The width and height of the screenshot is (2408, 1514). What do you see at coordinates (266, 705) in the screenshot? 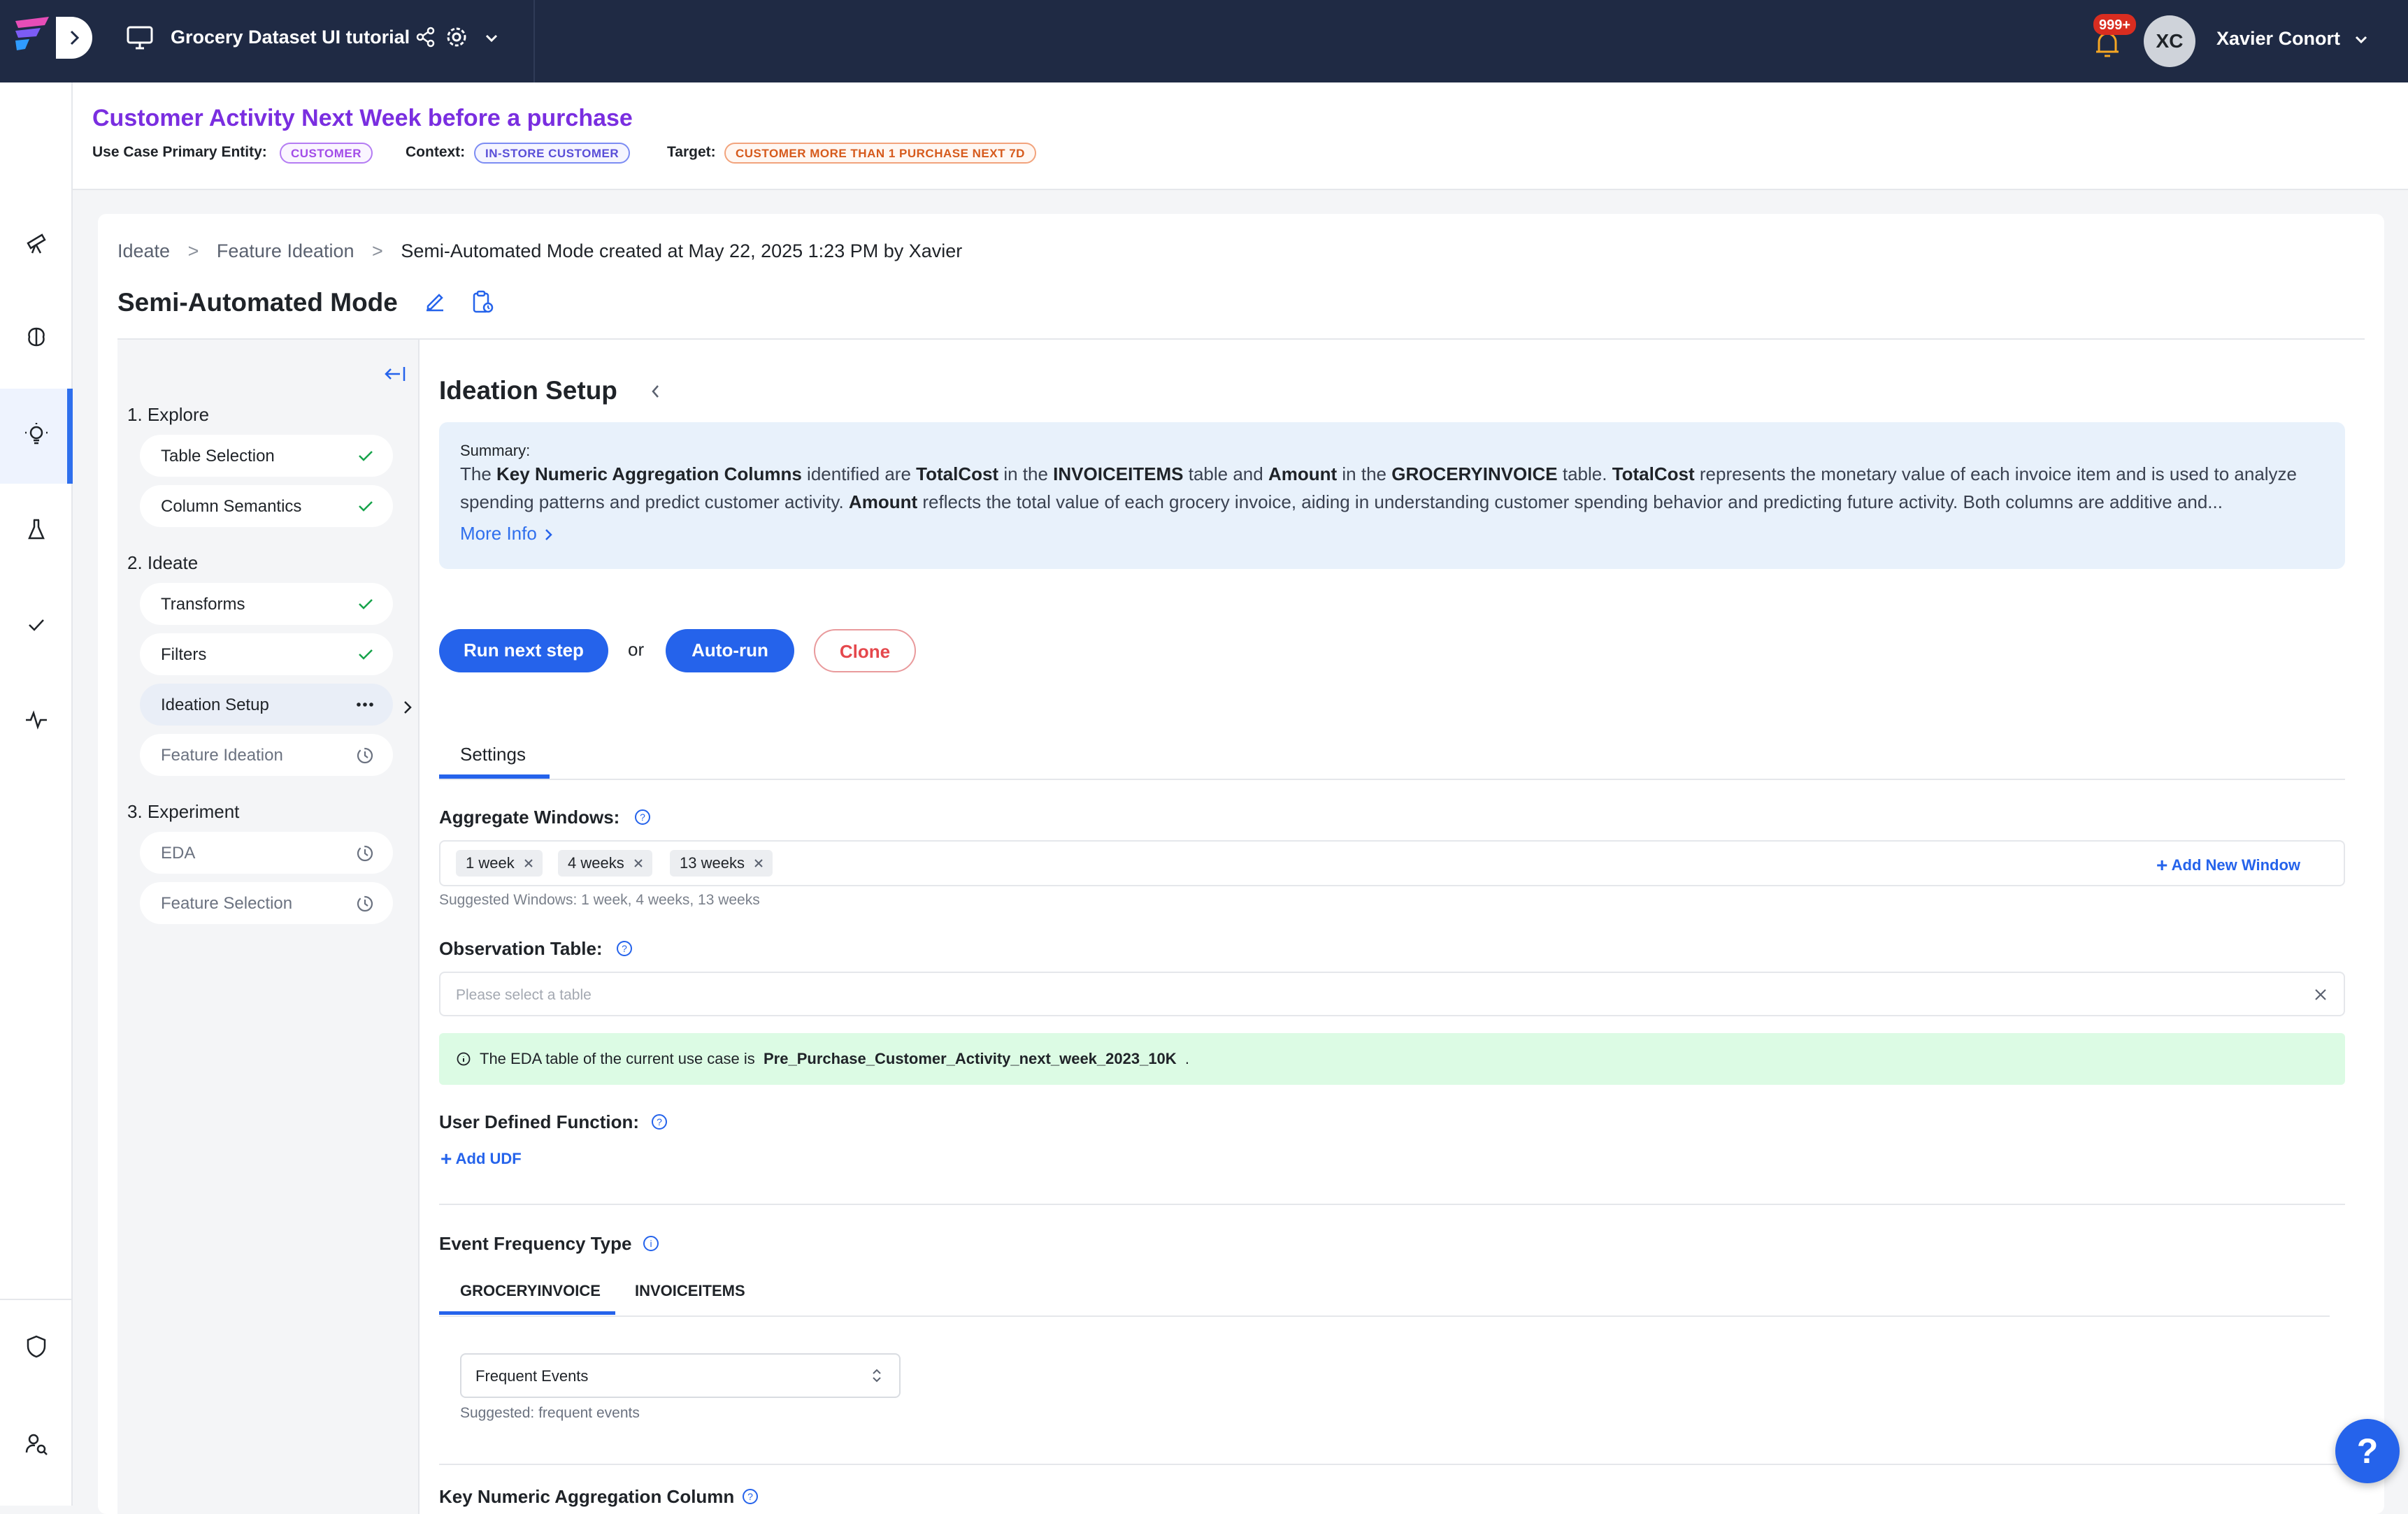
I see `step-ideation-setup: Ideation Setup` at bounding box center [266, 705].